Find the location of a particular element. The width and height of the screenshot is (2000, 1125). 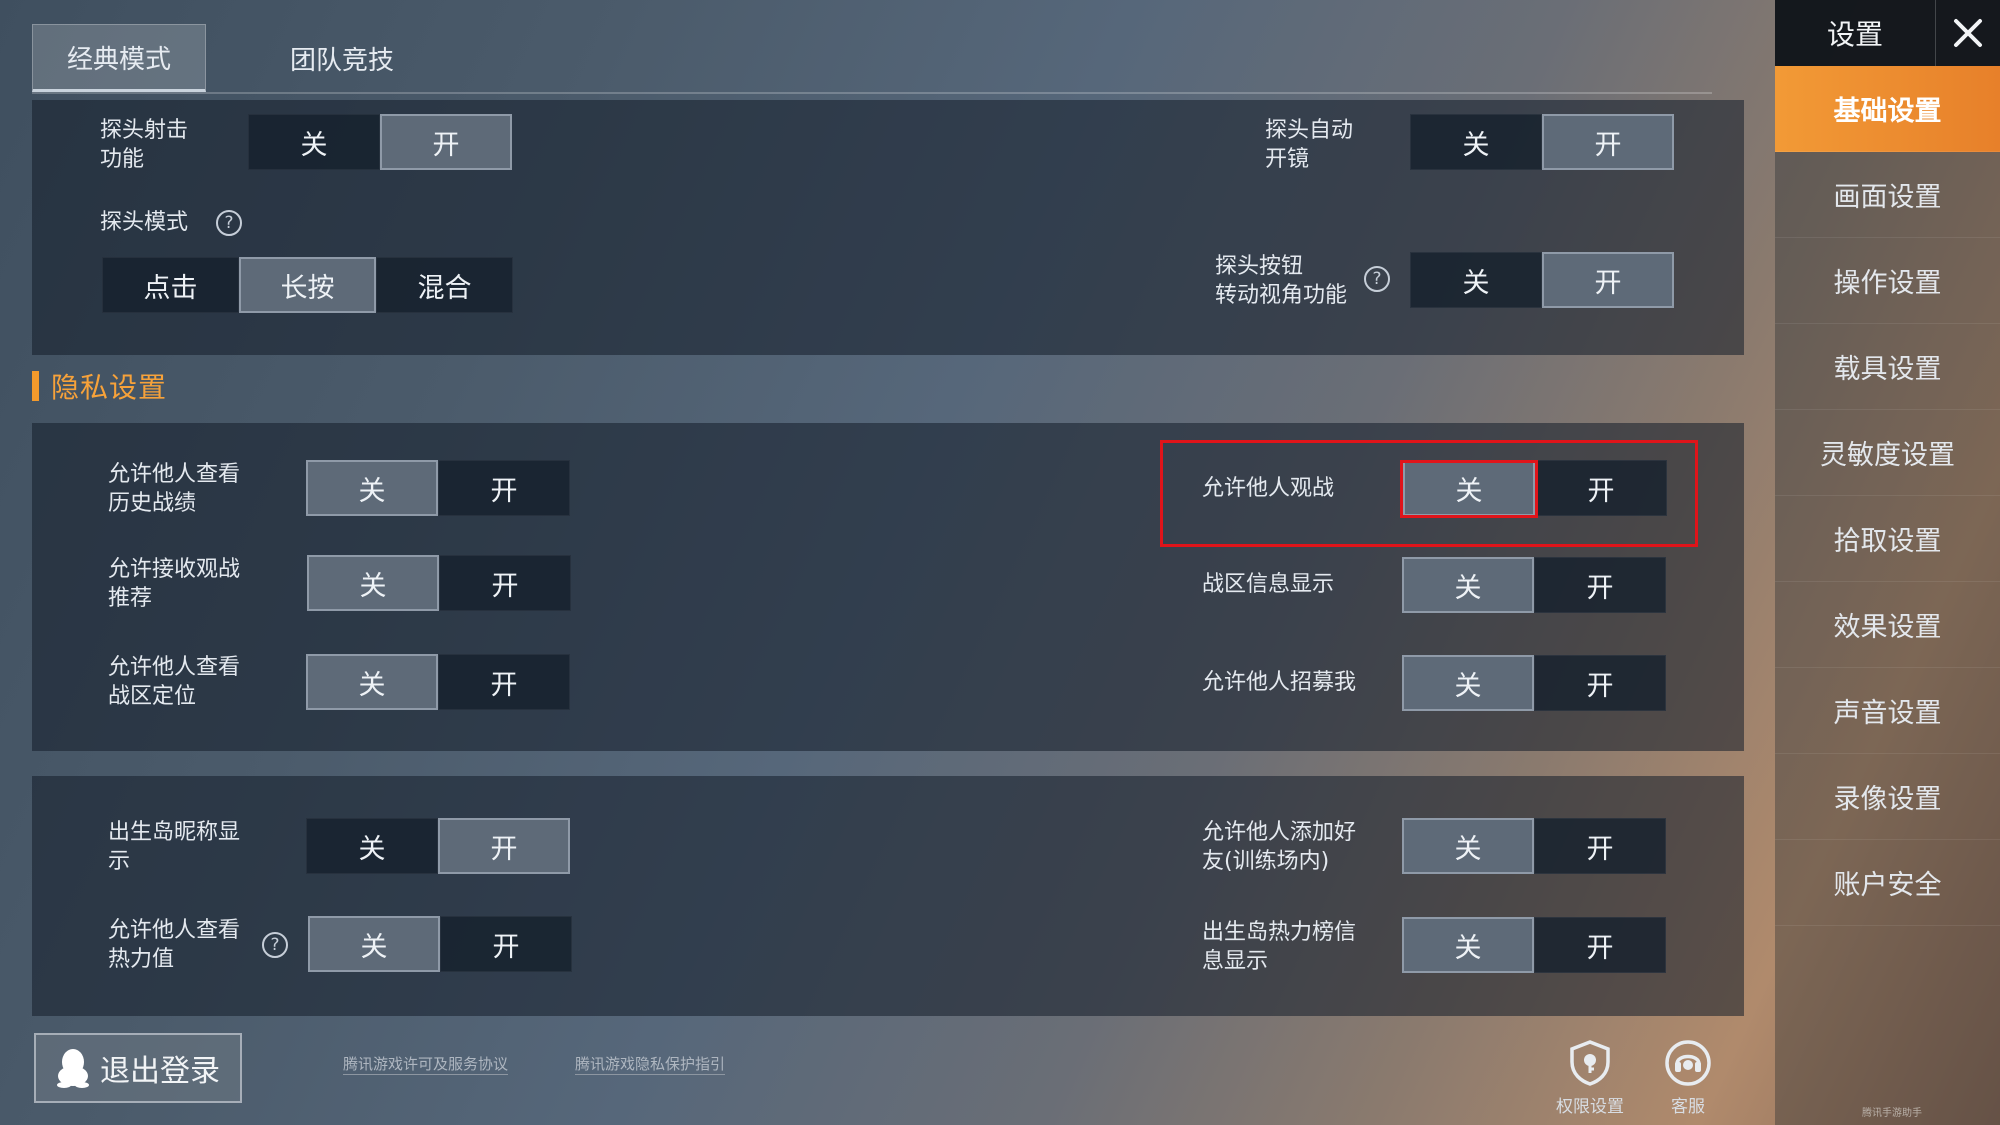

region-info-on-button: 开 is located at coordinates (1600, 585).